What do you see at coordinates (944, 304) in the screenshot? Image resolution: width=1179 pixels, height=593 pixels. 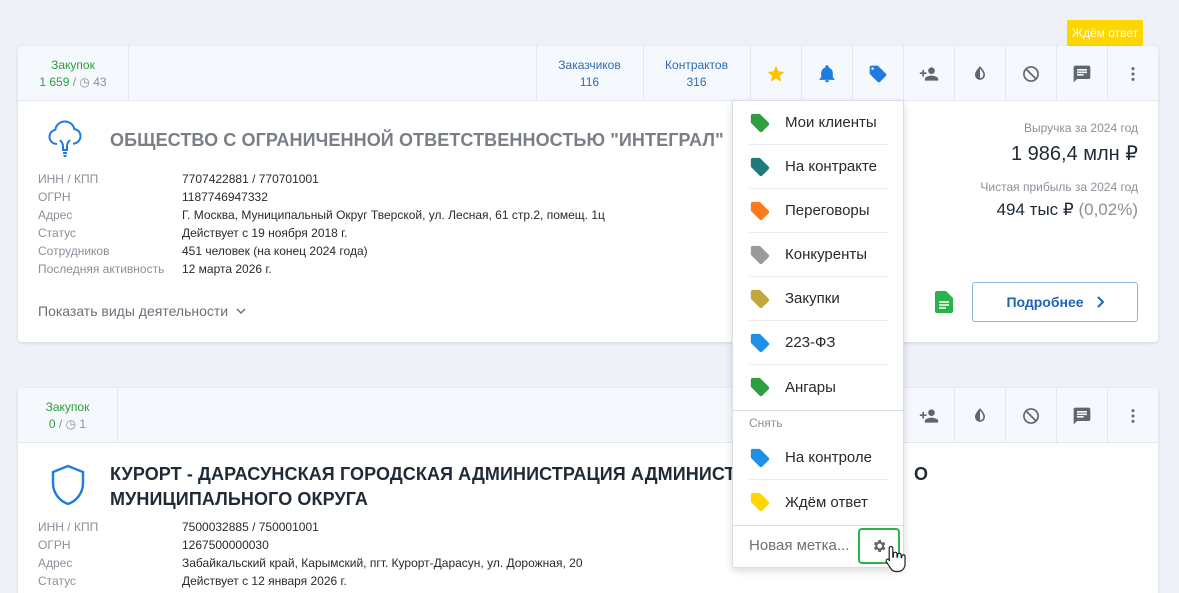 I see `document-icon` at bounding box center [944, 304].